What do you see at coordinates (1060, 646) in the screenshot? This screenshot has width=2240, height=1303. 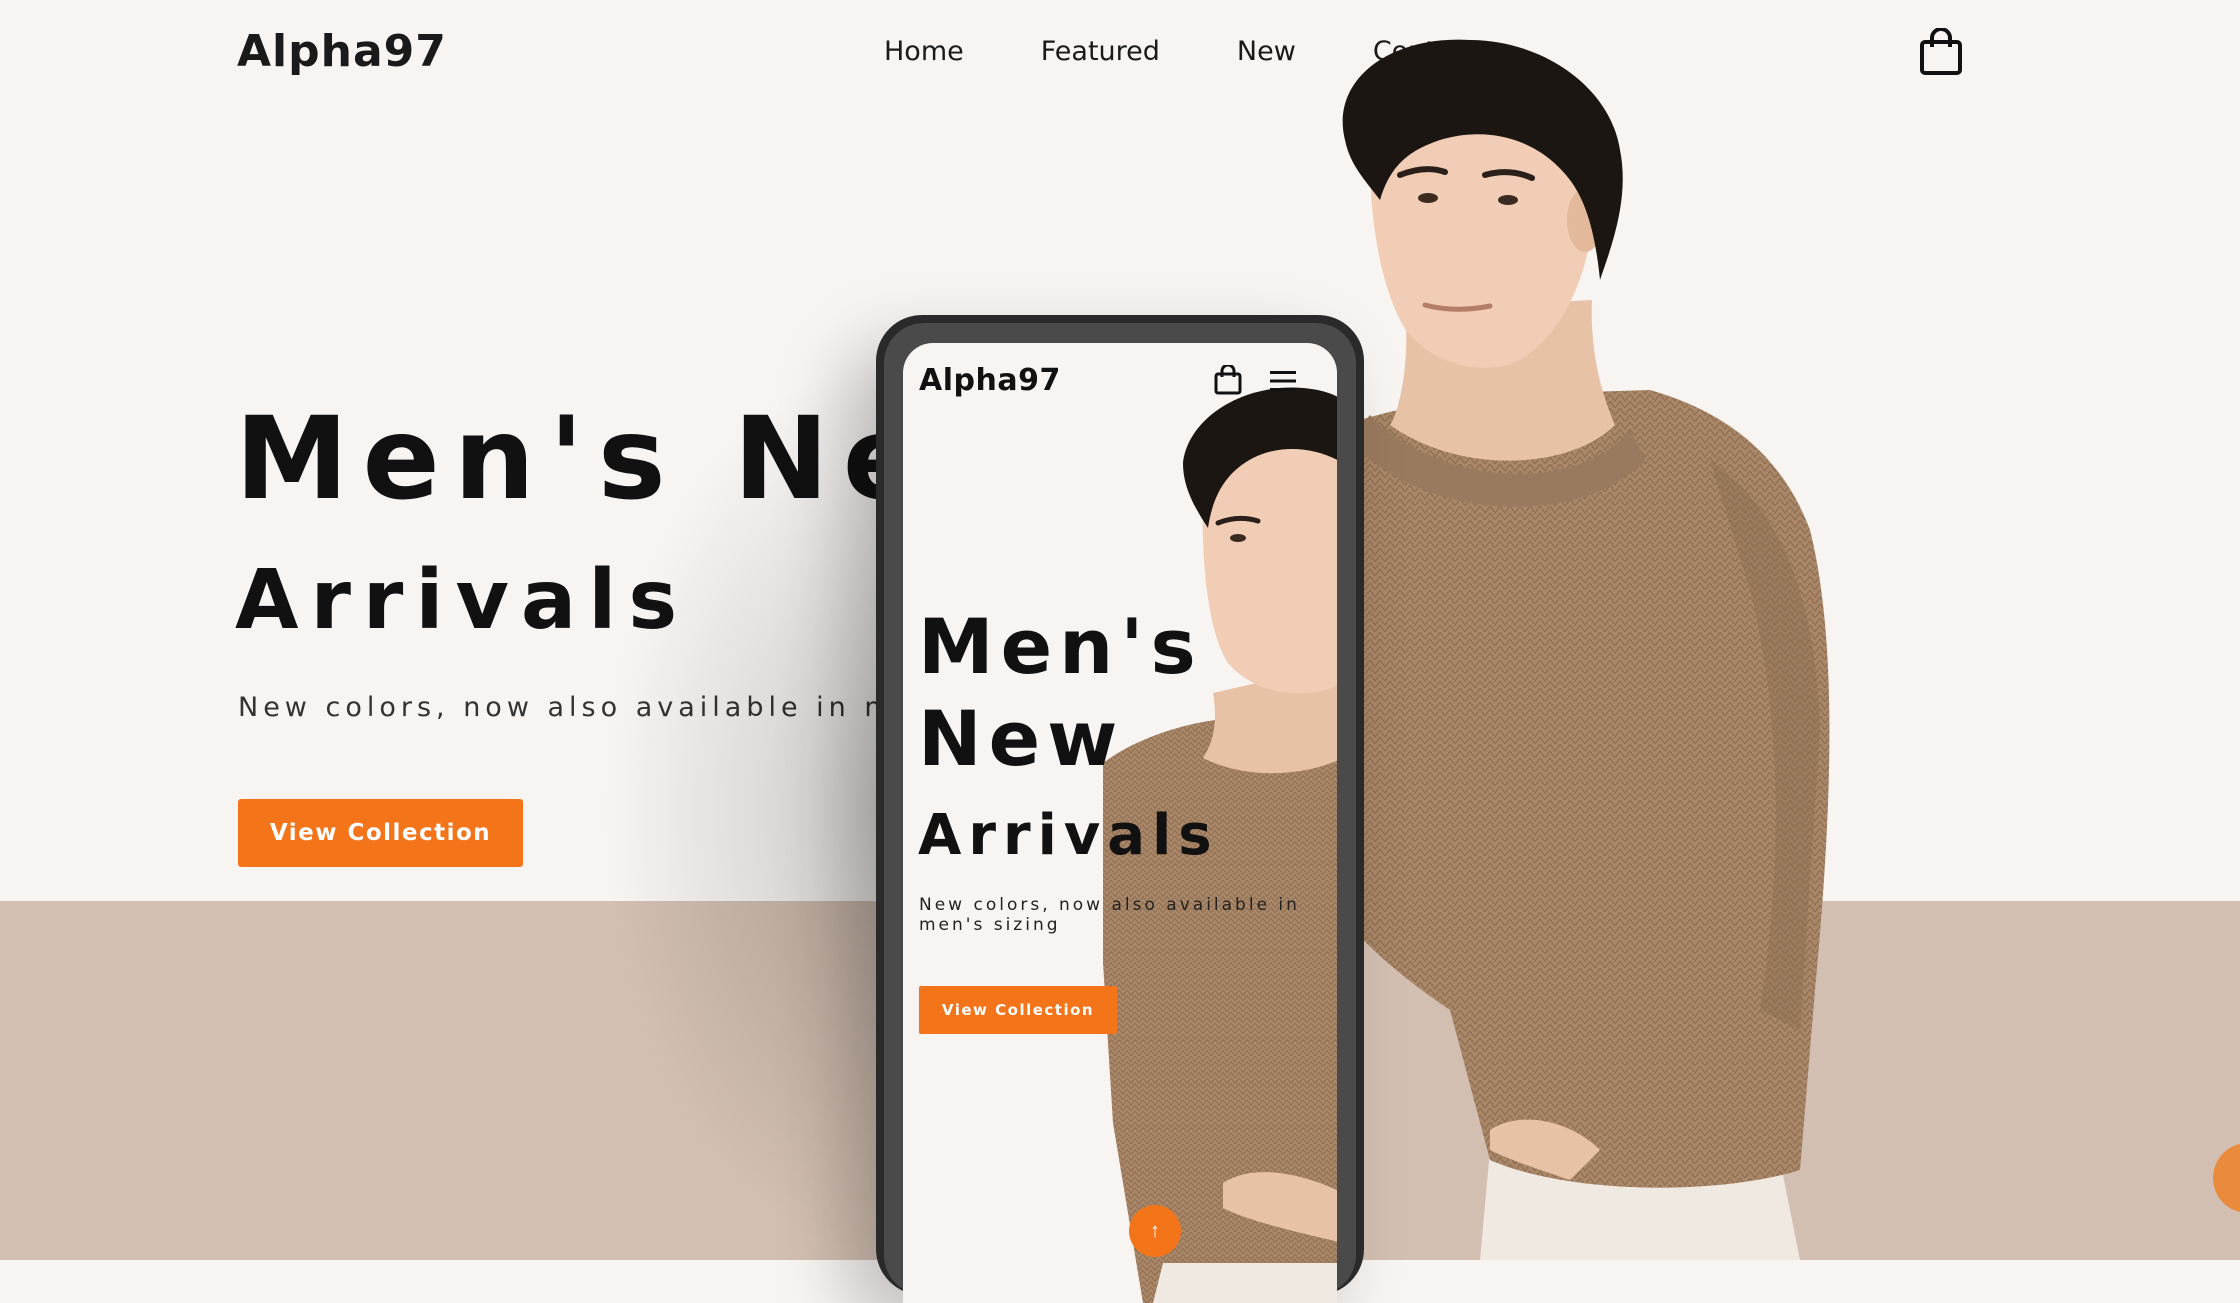 I see `mobile-title-line1: Men's` at bounding box center [1060, 646].